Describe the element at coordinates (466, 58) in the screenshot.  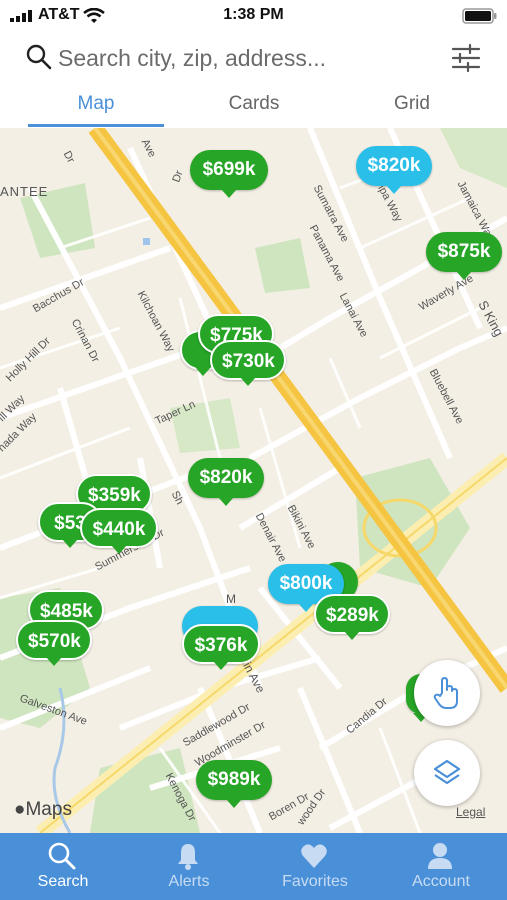
I see `filter-sliders-icon` at that location.